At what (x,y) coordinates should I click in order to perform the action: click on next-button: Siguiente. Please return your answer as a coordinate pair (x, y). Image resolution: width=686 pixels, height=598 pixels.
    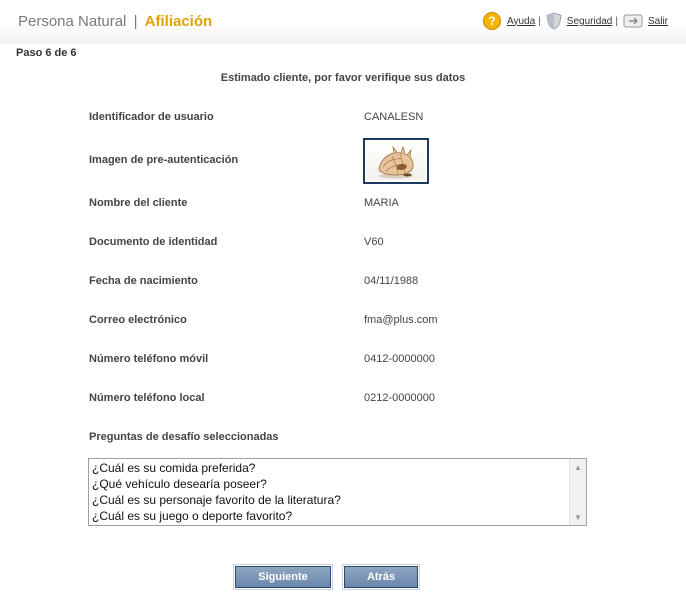
    Looking at the image, I should click on (283, 577).